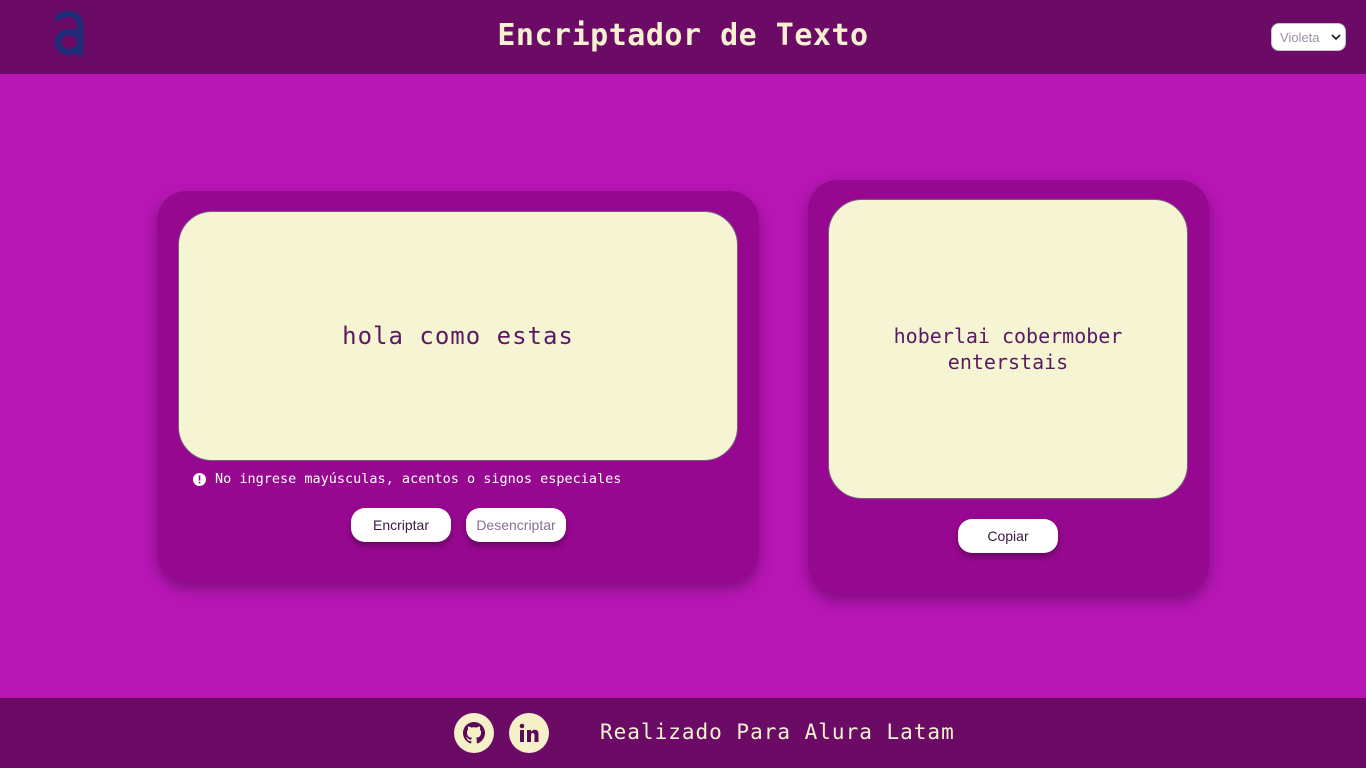 The width and height of the screenshot is (1366, 768). I want to click on footer-bar: Realizado Para Alura Latam, so click(683, 733).